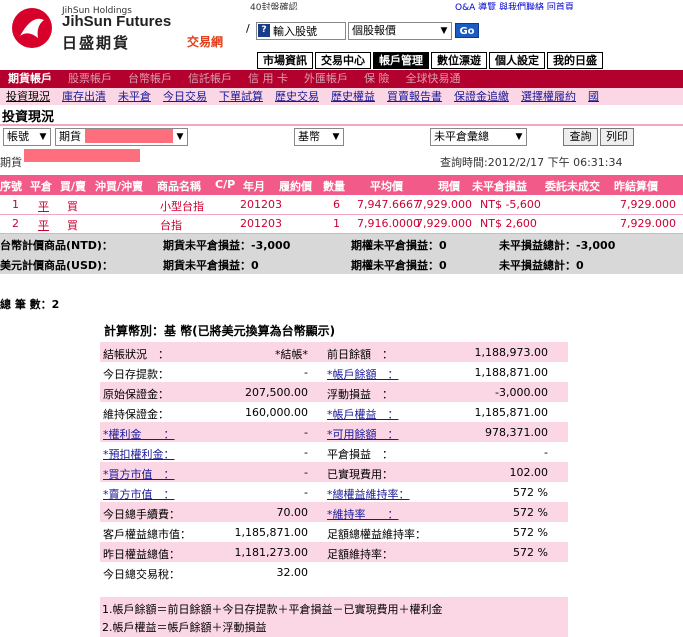  What do you see at coordinates (521, 392) in the screenshot?
I see `detail-v2: -3,000.00` at bounding box center [521, 392].